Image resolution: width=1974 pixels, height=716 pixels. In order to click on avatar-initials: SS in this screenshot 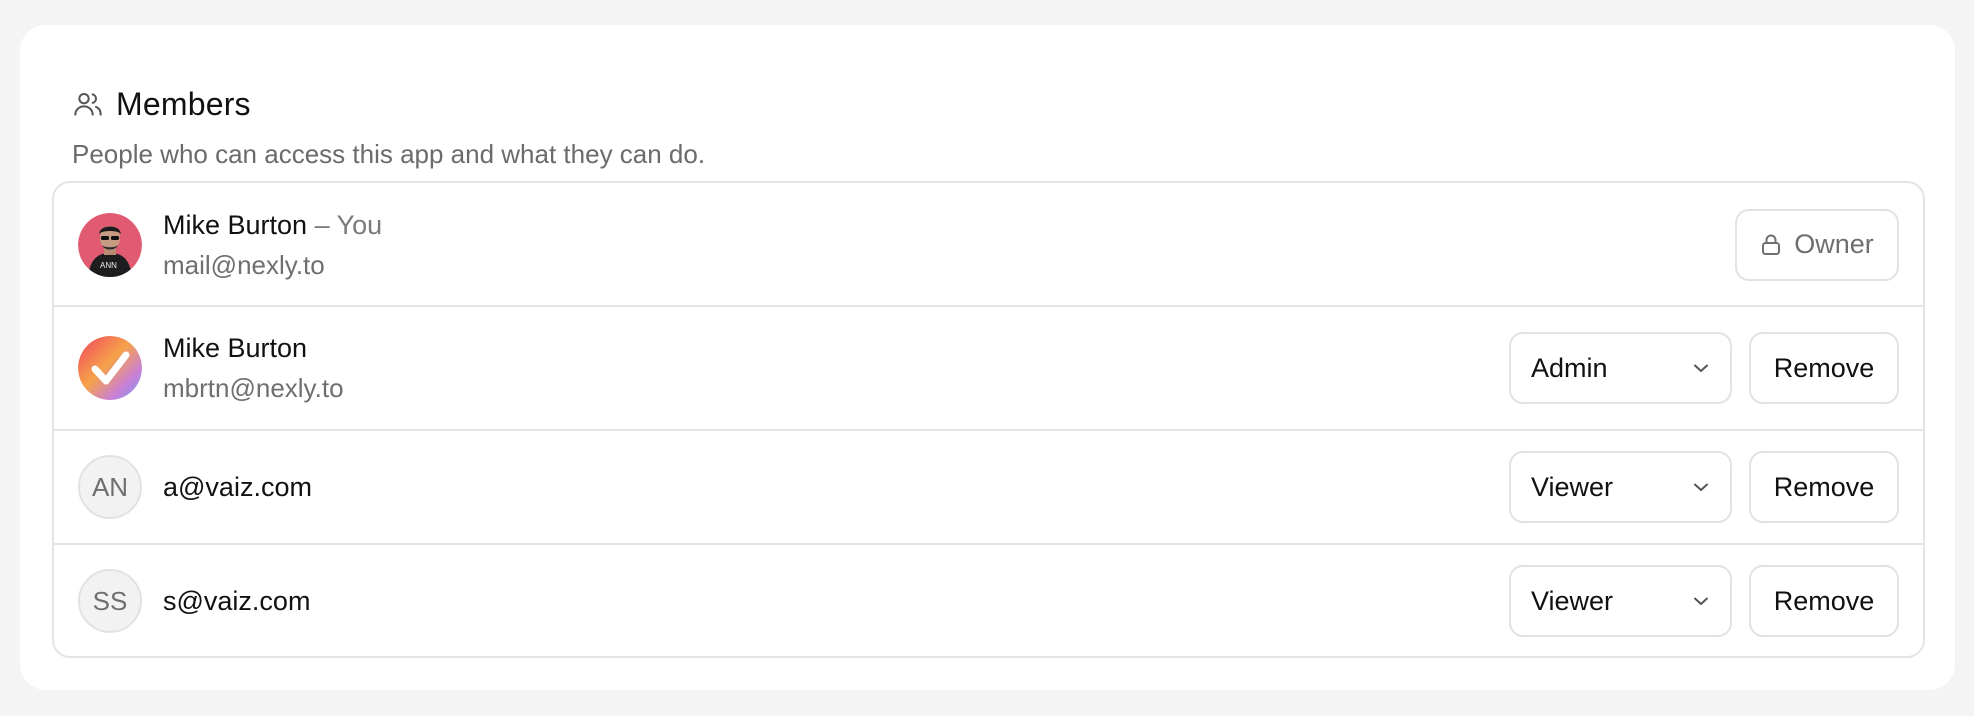, I will do `click(110, 601)`.